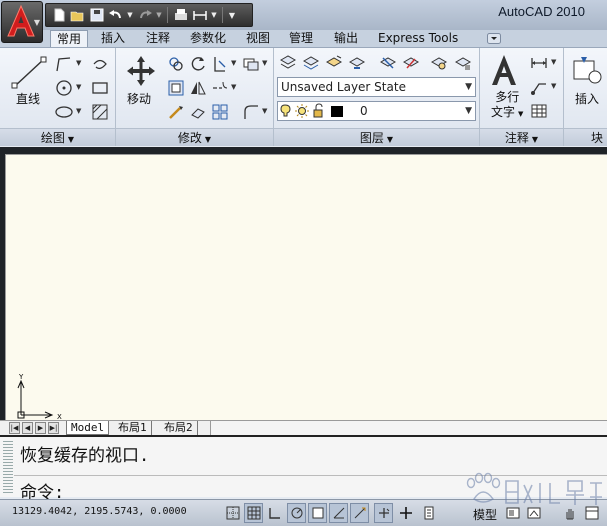  What do you see at coordinates (405, 513) in the screenshot?
I see `lineweight-icon` at bounding box center [405, 513].